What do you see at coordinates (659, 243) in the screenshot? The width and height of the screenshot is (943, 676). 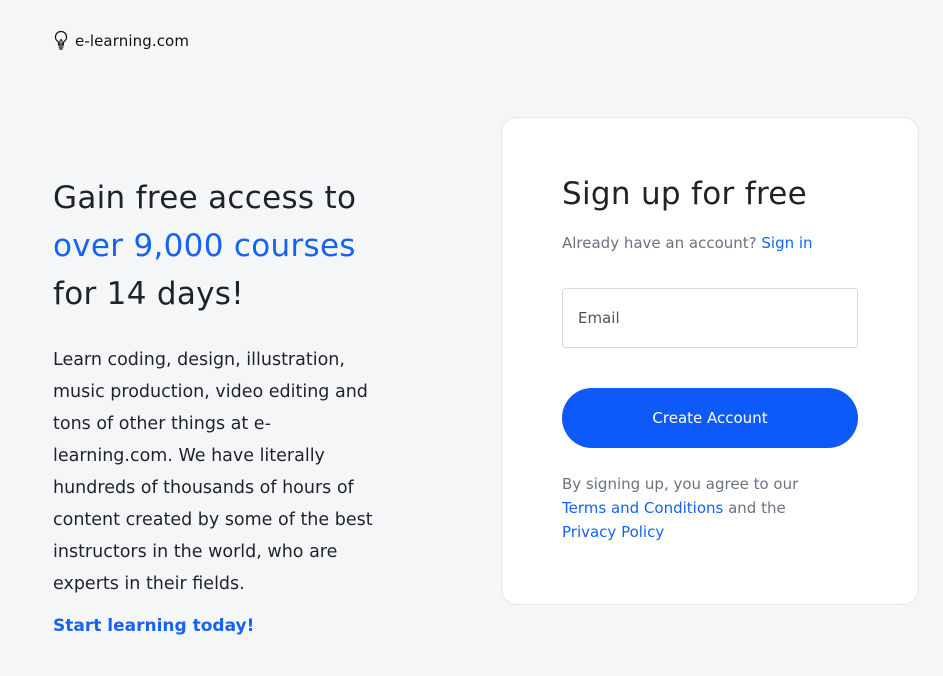 I see `signin-prompt-text: Already have an account?` at bounding box center [659, 243].